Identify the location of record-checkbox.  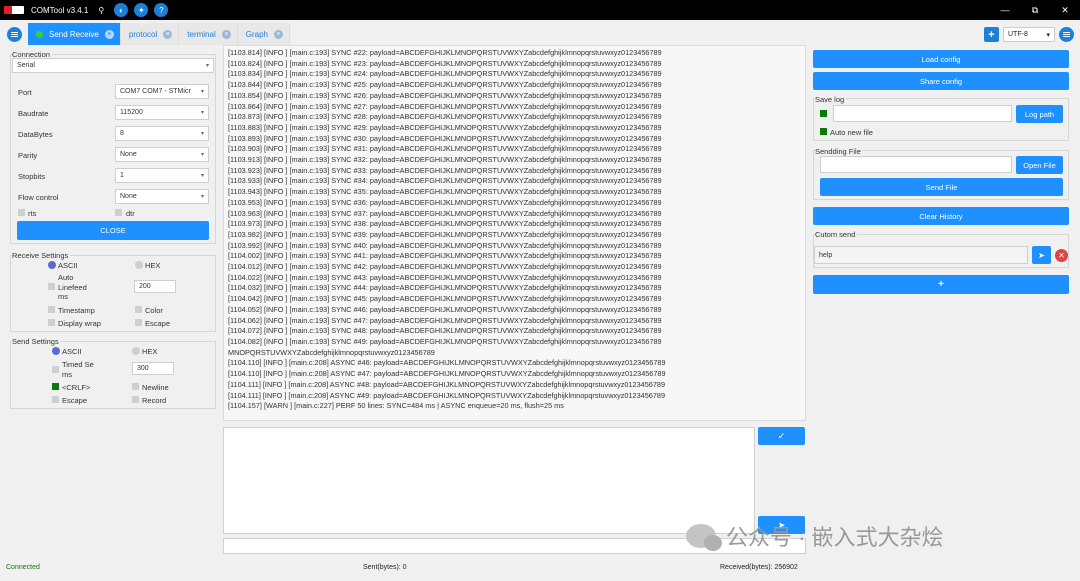
(135, 399).